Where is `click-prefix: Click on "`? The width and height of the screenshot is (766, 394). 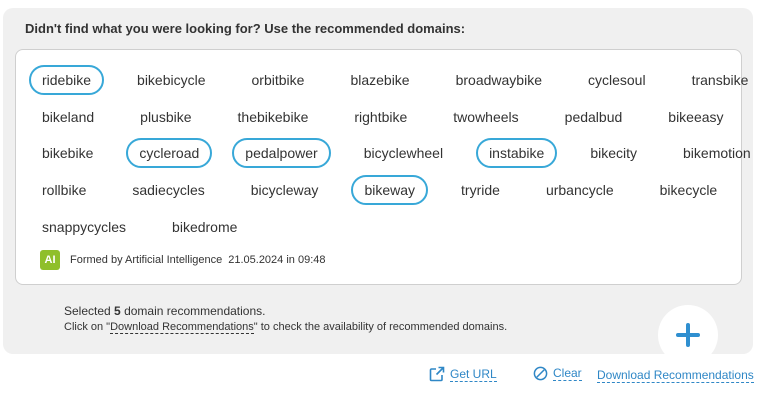
click-prefix: Click on " is located at coordinates (87, 327).